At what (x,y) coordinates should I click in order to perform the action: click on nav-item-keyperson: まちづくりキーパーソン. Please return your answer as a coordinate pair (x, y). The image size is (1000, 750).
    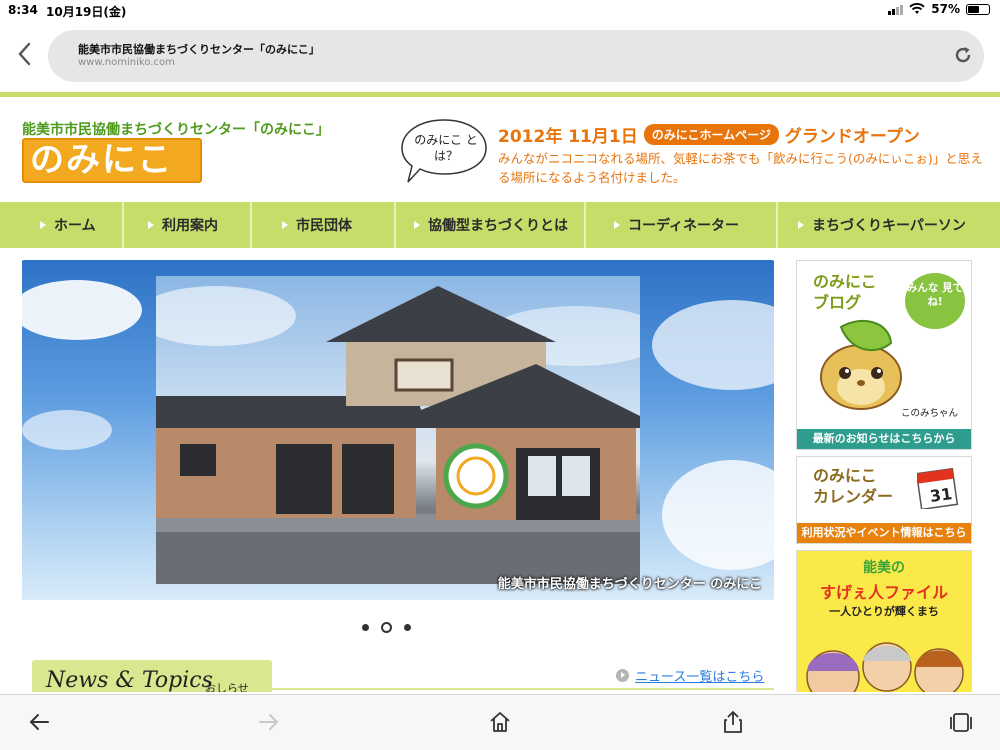
    Looking at the image, I should click on (889, 225).